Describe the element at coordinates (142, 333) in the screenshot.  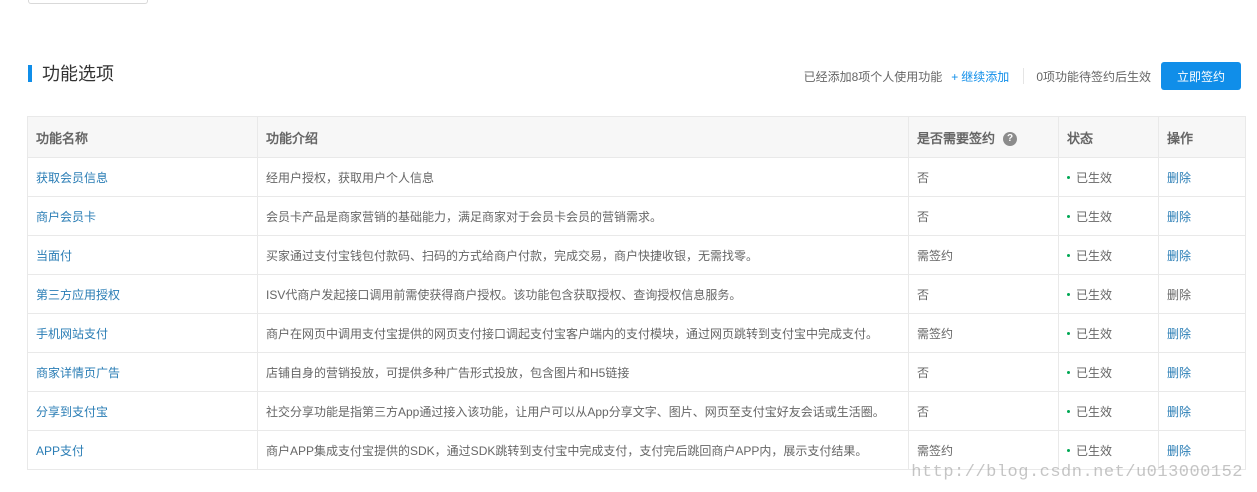
I see `cell-name: 手机网站支付` at that location.